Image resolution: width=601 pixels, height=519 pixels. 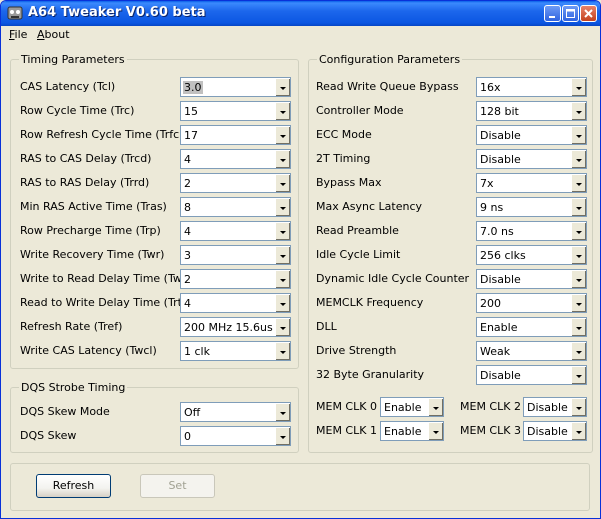 What do you see at coordinates (235, 351) in the screenshot?
I see `write-cas-latency-select: 1 clk` at bounding box center [235, 351].